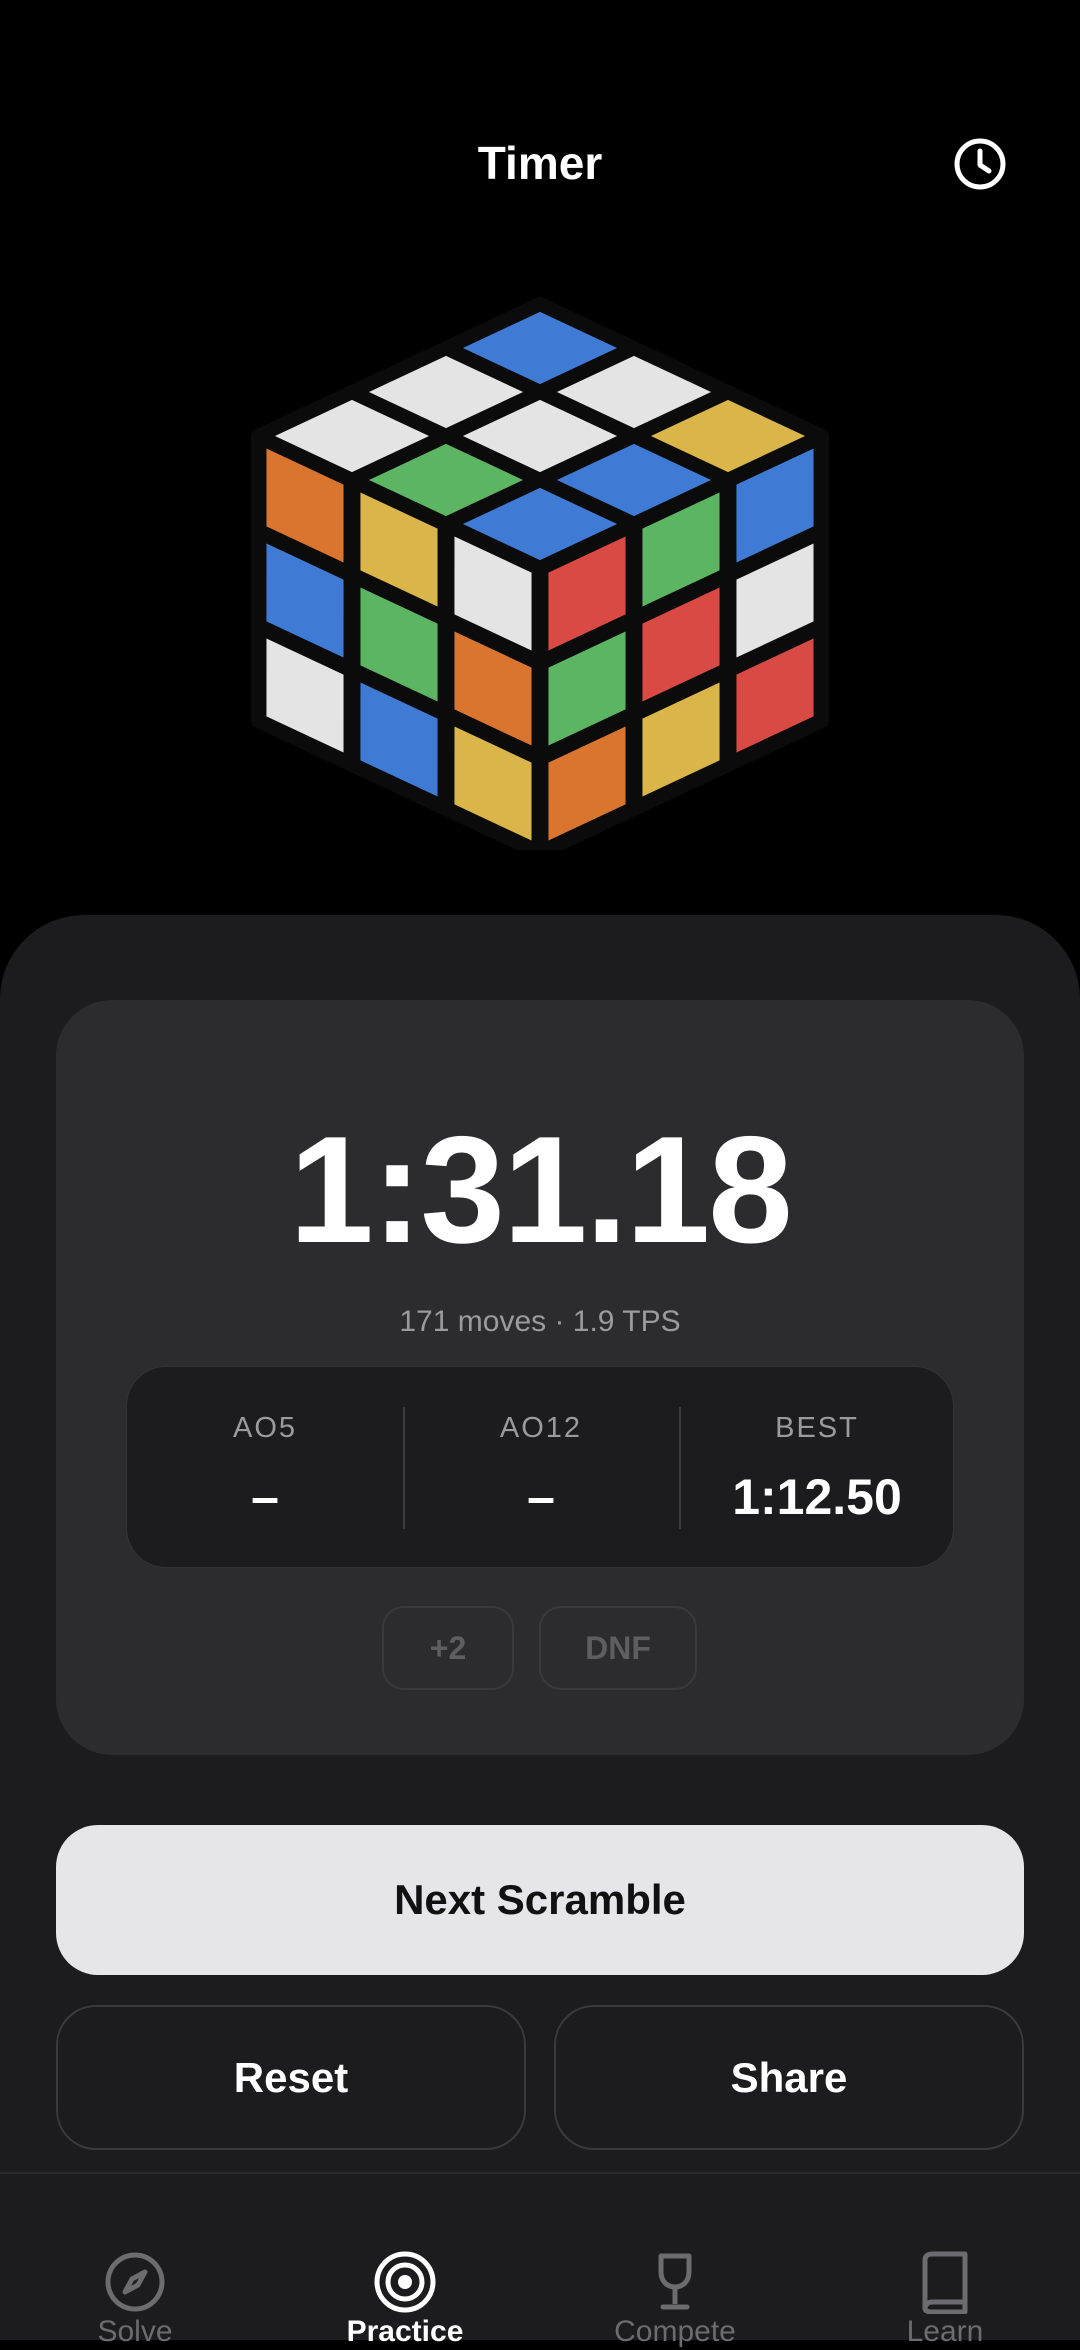 The width and height of the screenshot is (1080, 2350). Describe the element at coordinates (945, 2331) in the screenshot. I see `tab-label: Learn` at that location.